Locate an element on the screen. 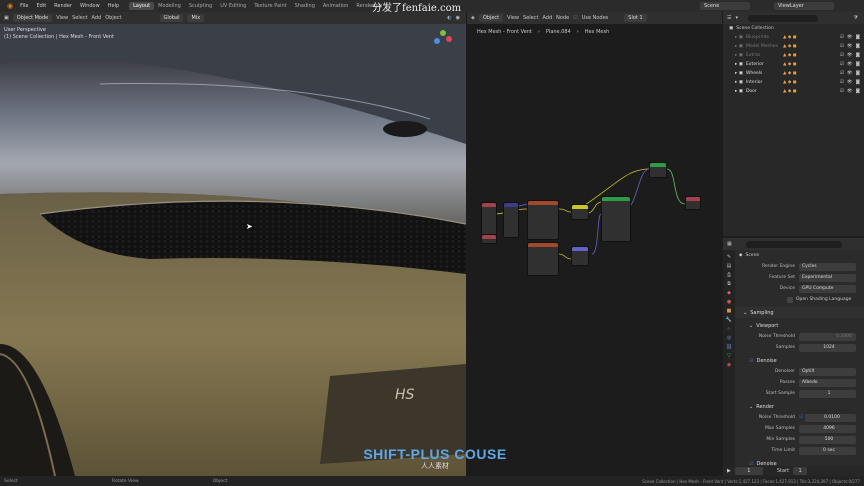 This screenshot has height=486, width=864. scene-tab-icon: ◆ is located at coordinates (729, 293).